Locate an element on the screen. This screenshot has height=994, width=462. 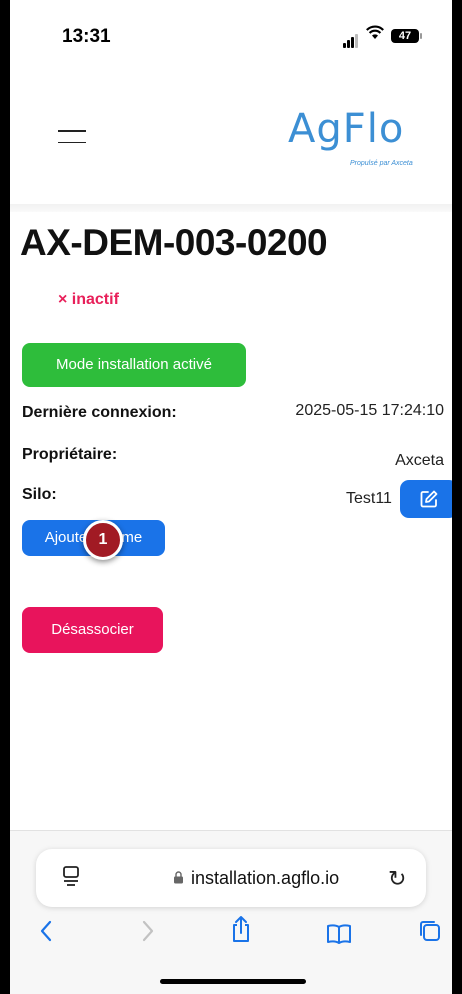
step-marker: 1 is located at coordinates (103, 540).